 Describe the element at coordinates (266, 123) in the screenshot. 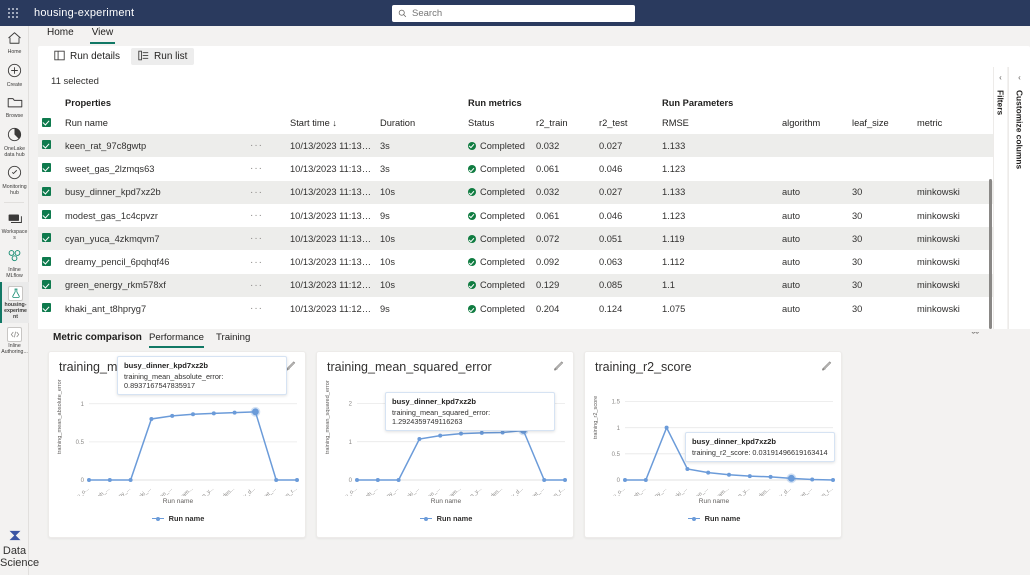

I see `col-more` at that location.